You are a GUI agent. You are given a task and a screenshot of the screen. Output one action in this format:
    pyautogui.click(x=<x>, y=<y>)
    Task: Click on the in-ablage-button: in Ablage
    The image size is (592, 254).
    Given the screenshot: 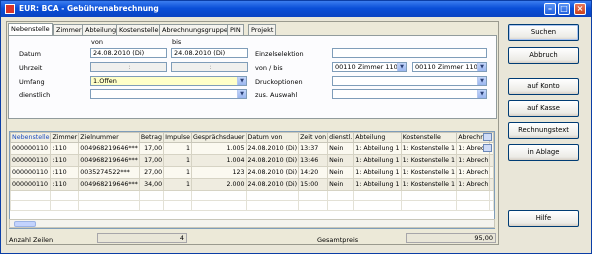 What is the action you would take?
    pyautogui.click(x=543, y=152)
    